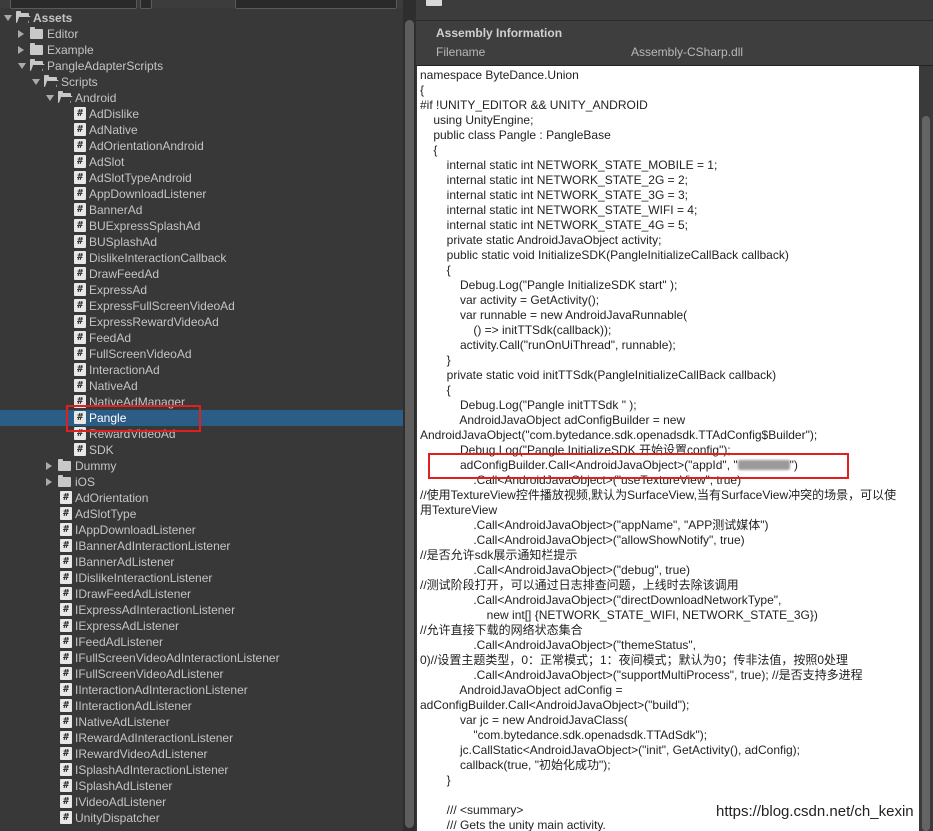 The height and width of the screenshot is (831, 933). I want to click on tree-item-label: AdDislike, so click(114, 114).